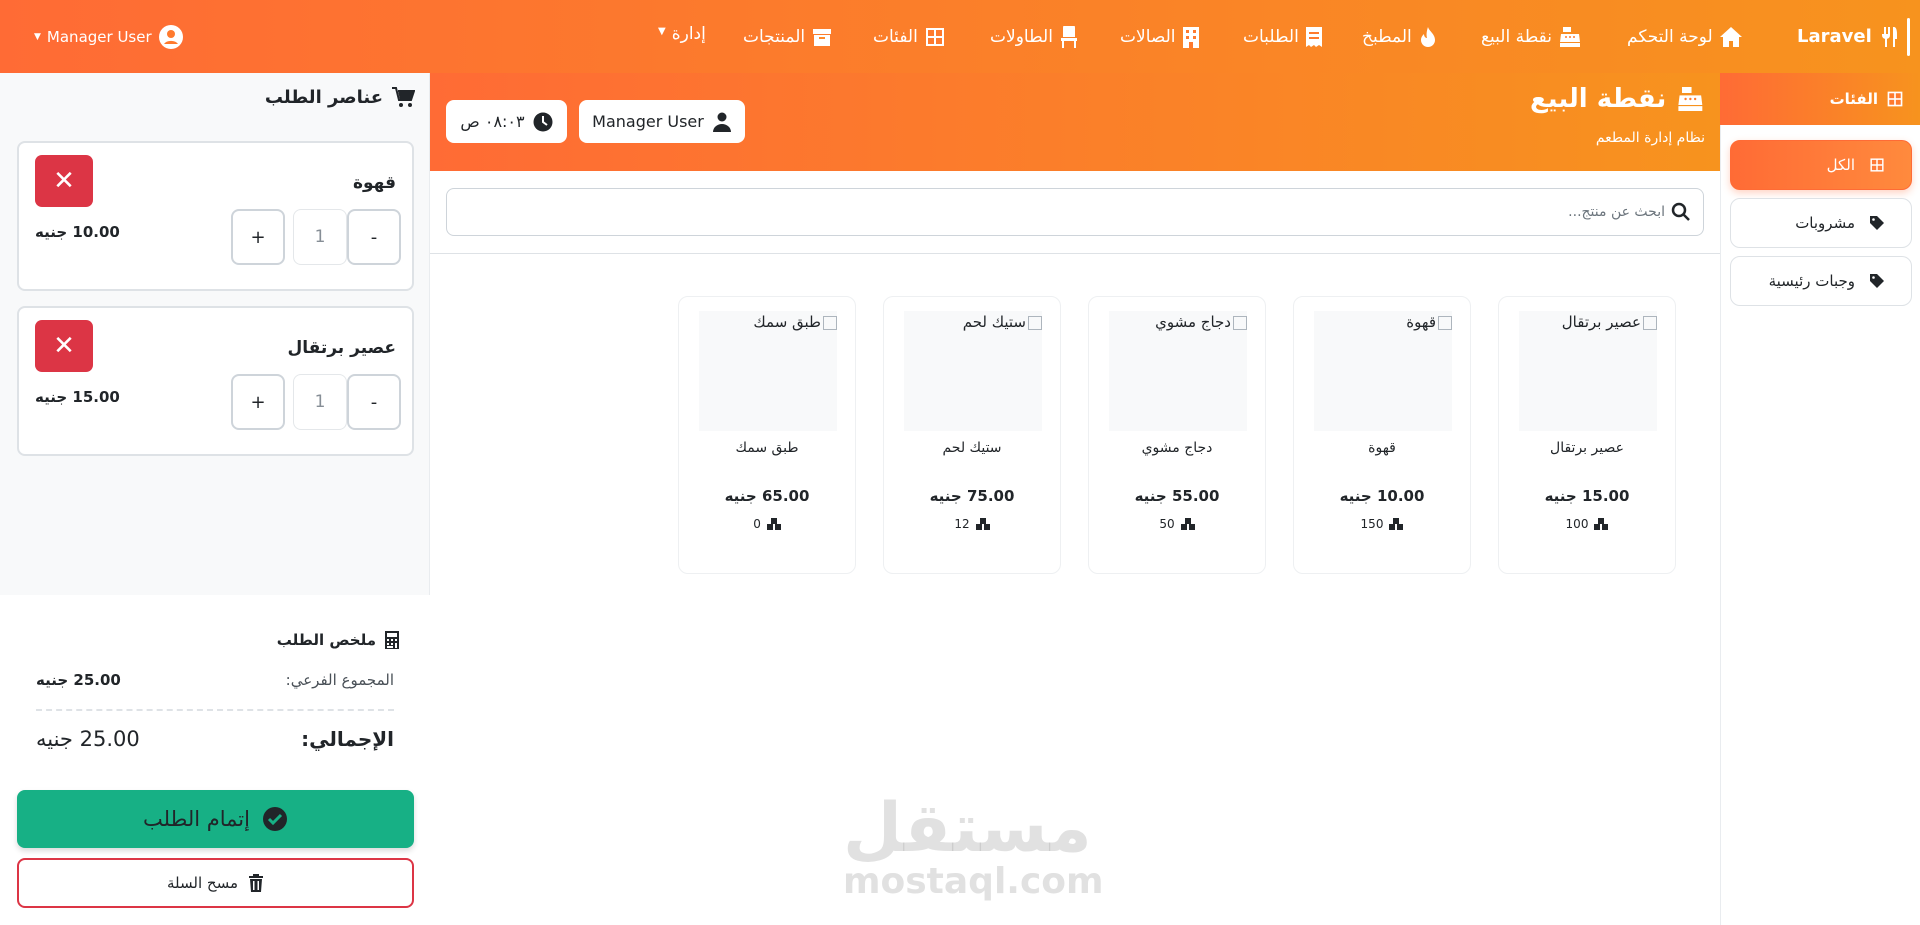  Describe the element at coordinates (215, 739) in the screenshot. I see `total-row: الإجمالي: 25.00 جنيه` at that location.